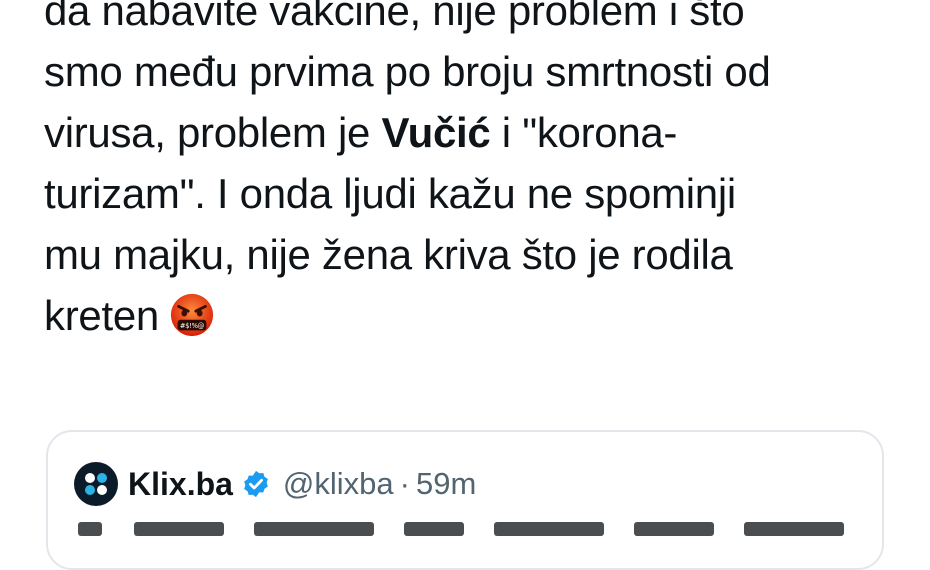  I want to click on mention-bold: Vučić, so click(436, 132).